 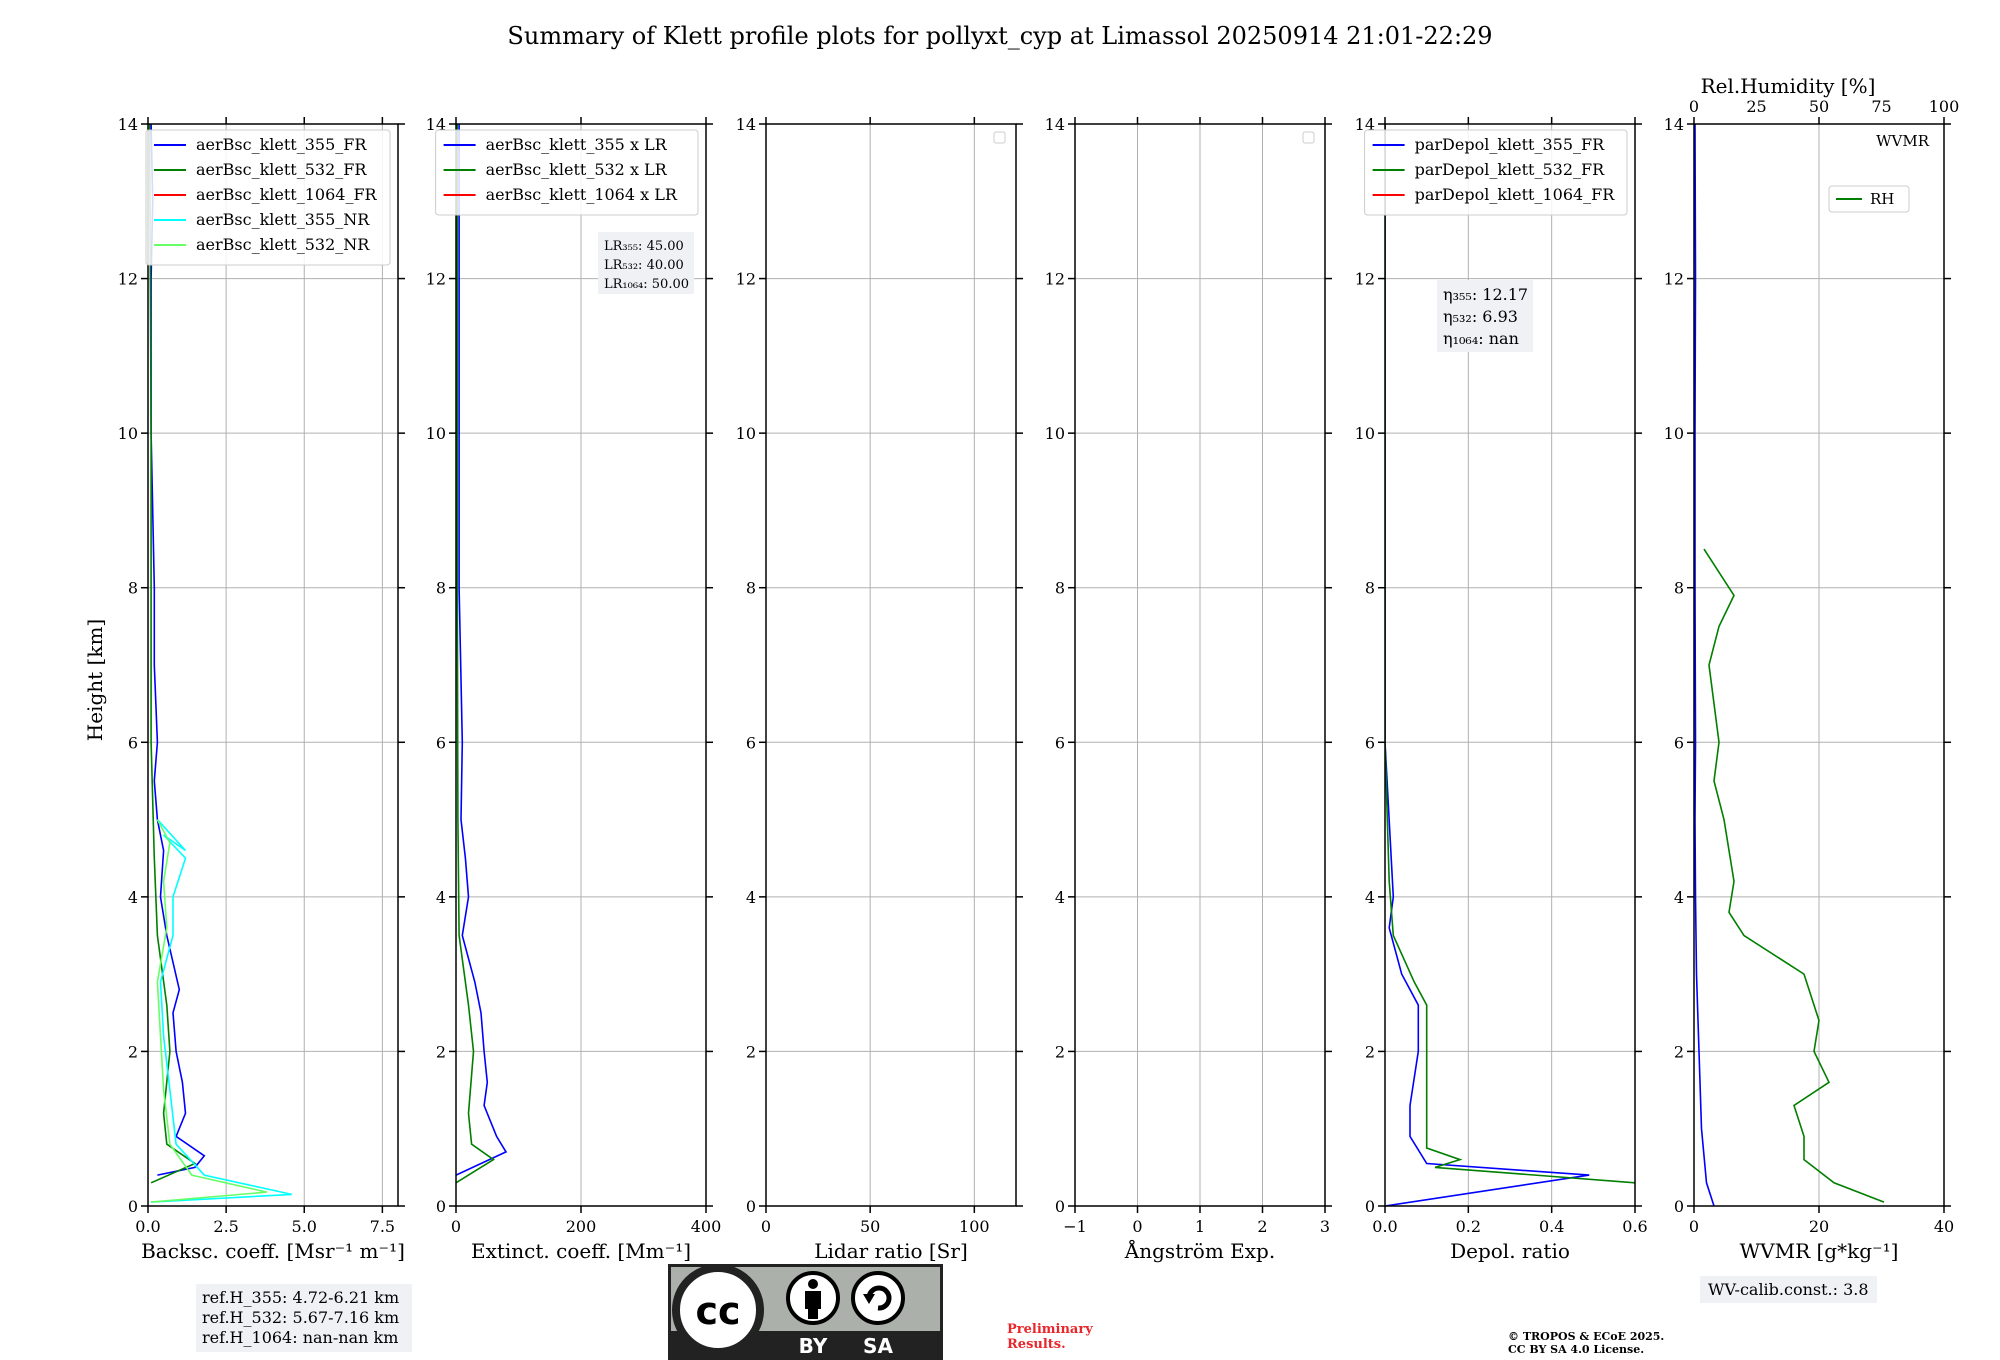 I want to click on x-tick-label: 200, so click(x=581, y=1226).